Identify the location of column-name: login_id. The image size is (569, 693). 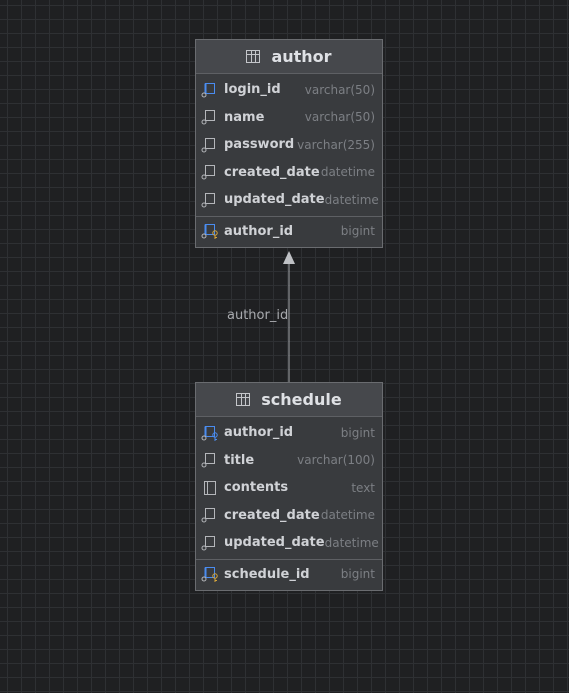
(252, 90).